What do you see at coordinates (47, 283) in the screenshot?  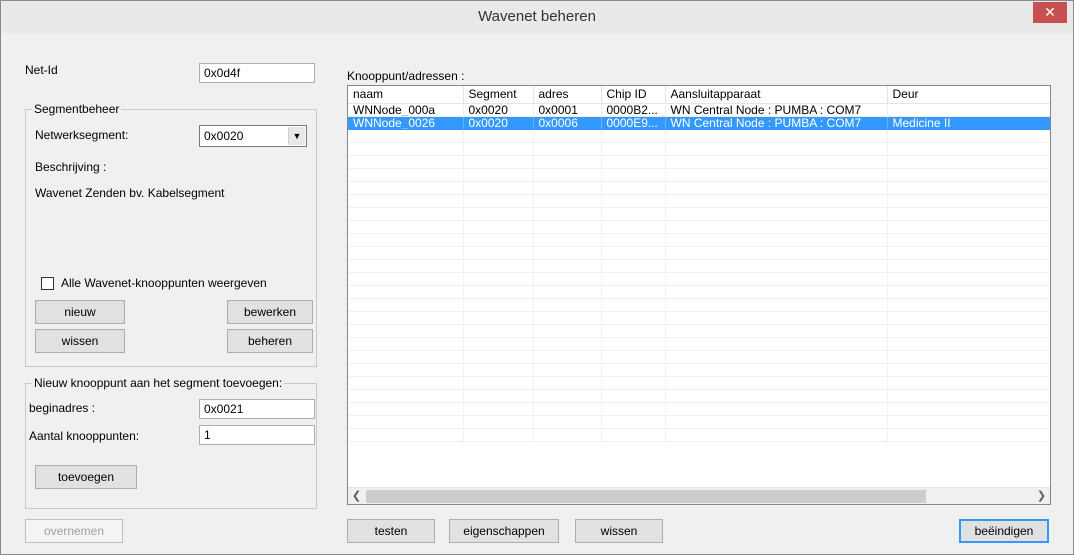 I see `show-all-nodes-checkbox` at bounding box center [47, 283].